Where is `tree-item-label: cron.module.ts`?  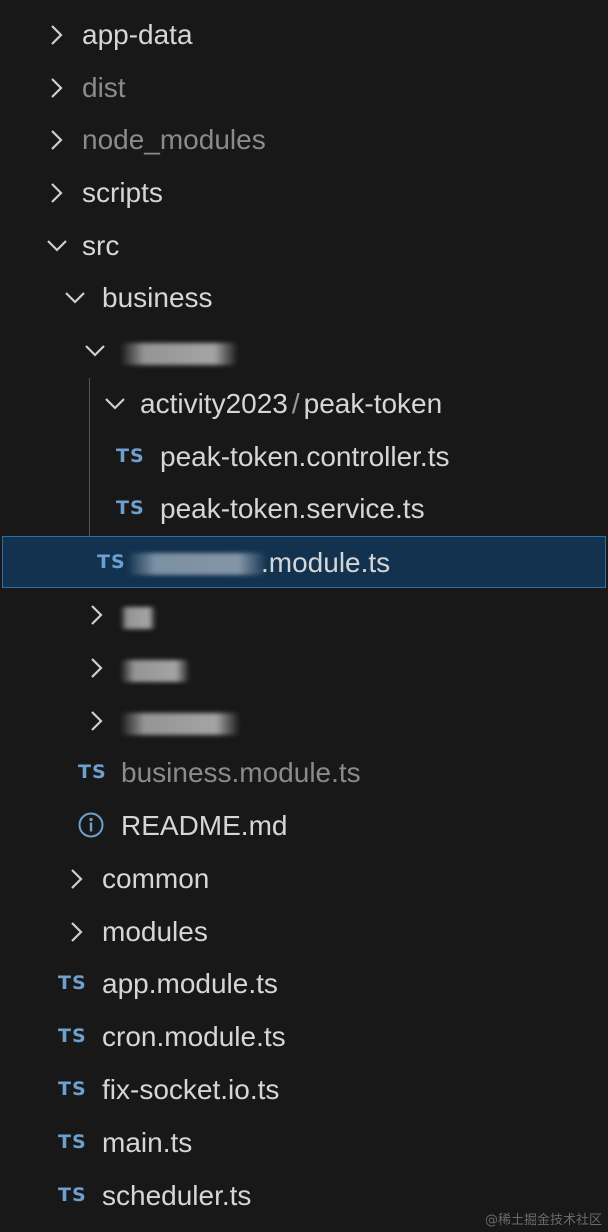
tree-item-label: cron.module.ts is located at coordinates (194, 1036).